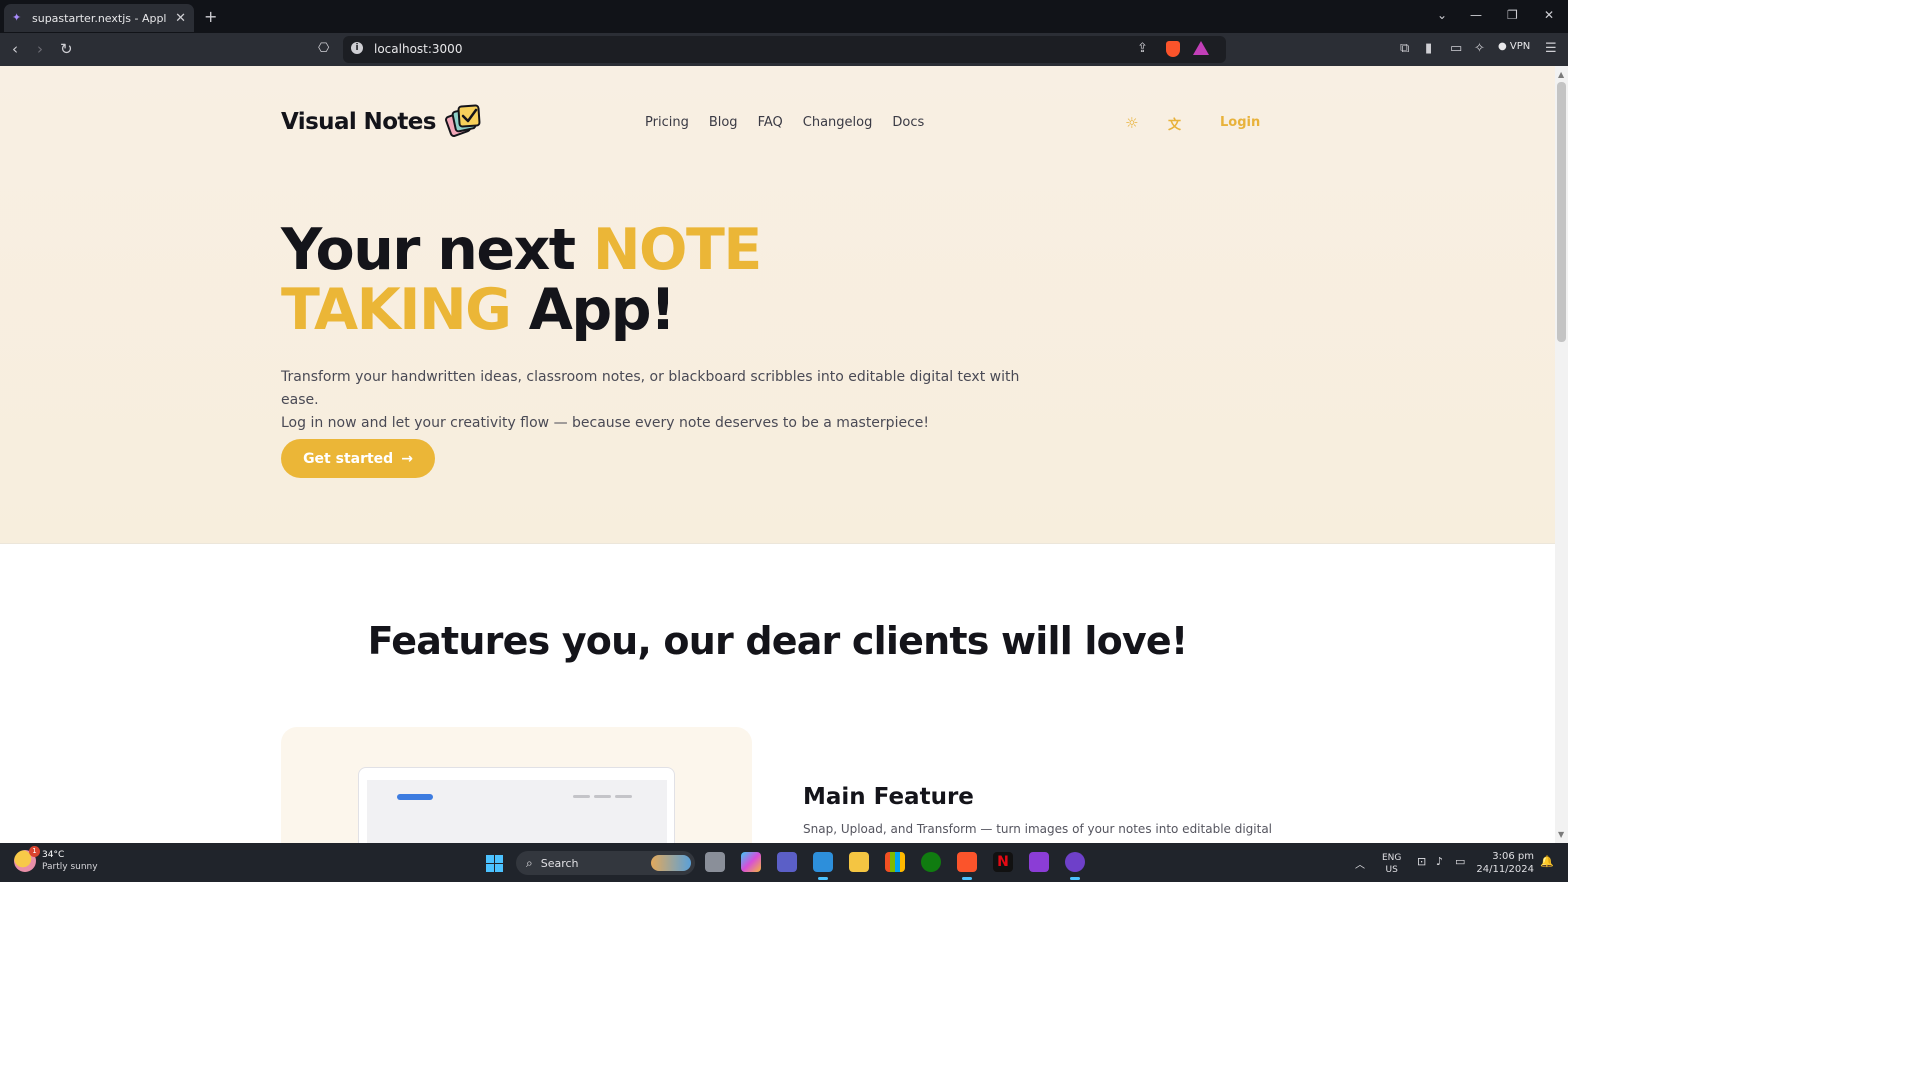 The width and height of the screenshot is (1919, 1079). I want to click on vpn-button: ● VPN, so click(1514, 46).